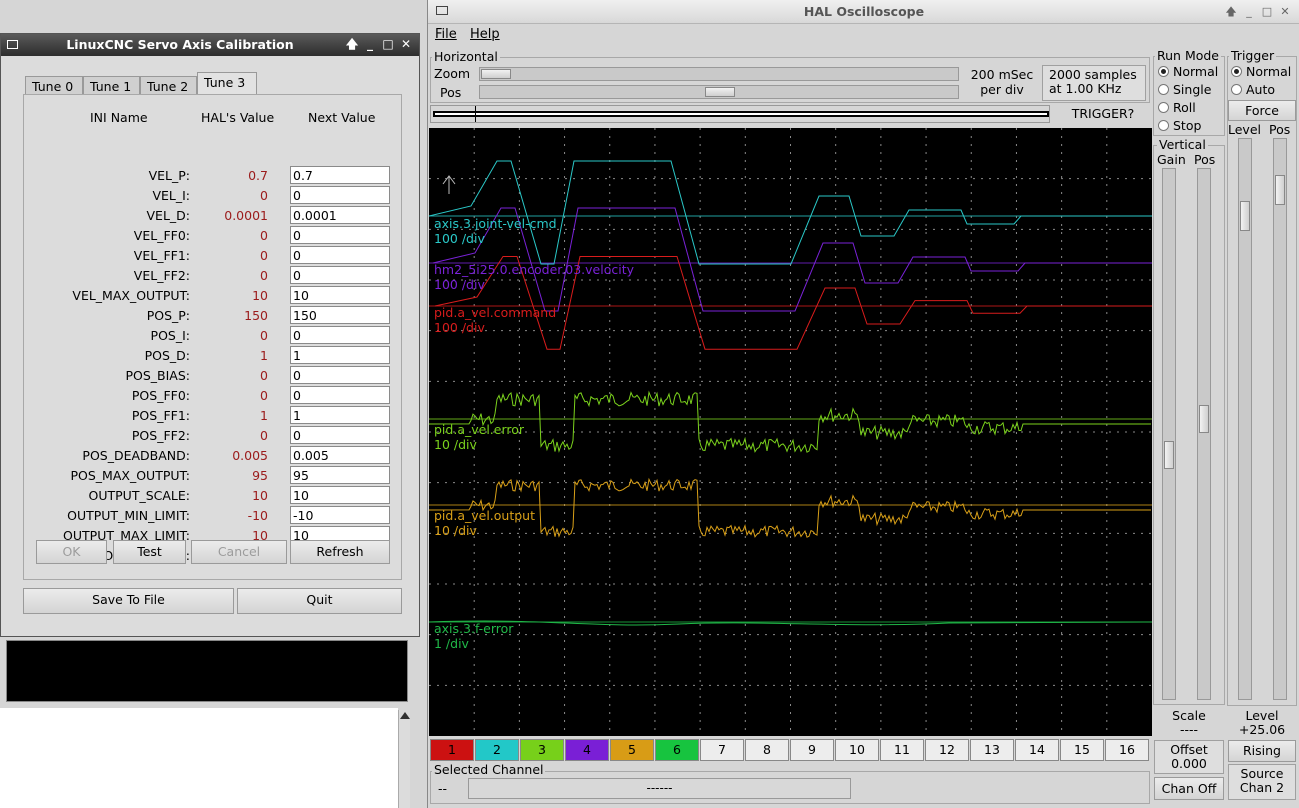  Describe the element at coordinates (1169, 455) in the screenshot. I see `vertical-gain-knob` at that location.